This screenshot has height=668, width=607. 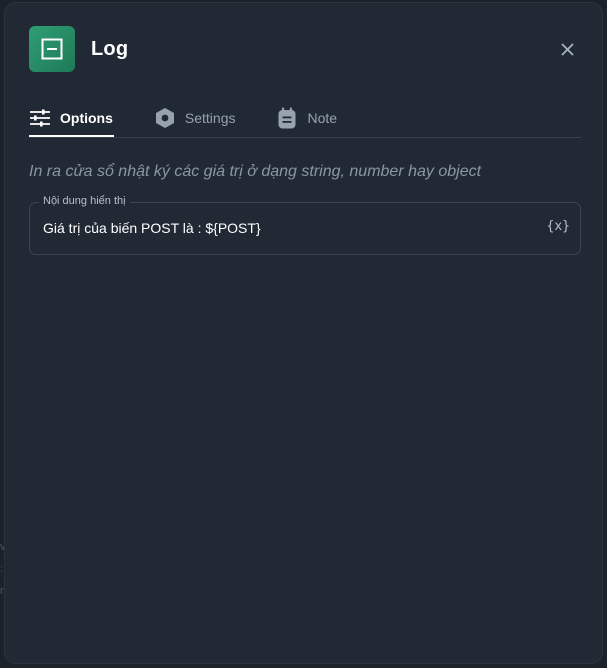 I want to click on tab-options: Options, so click(x=71, y=118).